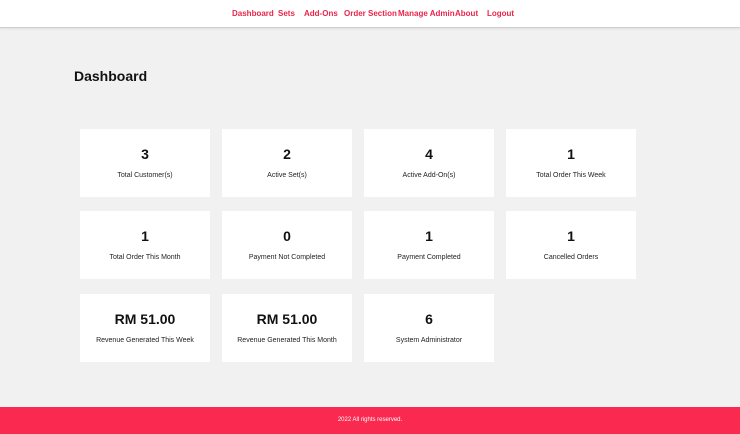 The width and height of the screenshot is (740, 434). What do you see at coordinates (145, 163) in the screenshot?
I see `stat-card-total-customers: 3 Total Customer(s)` at bounding box center [145, 163].